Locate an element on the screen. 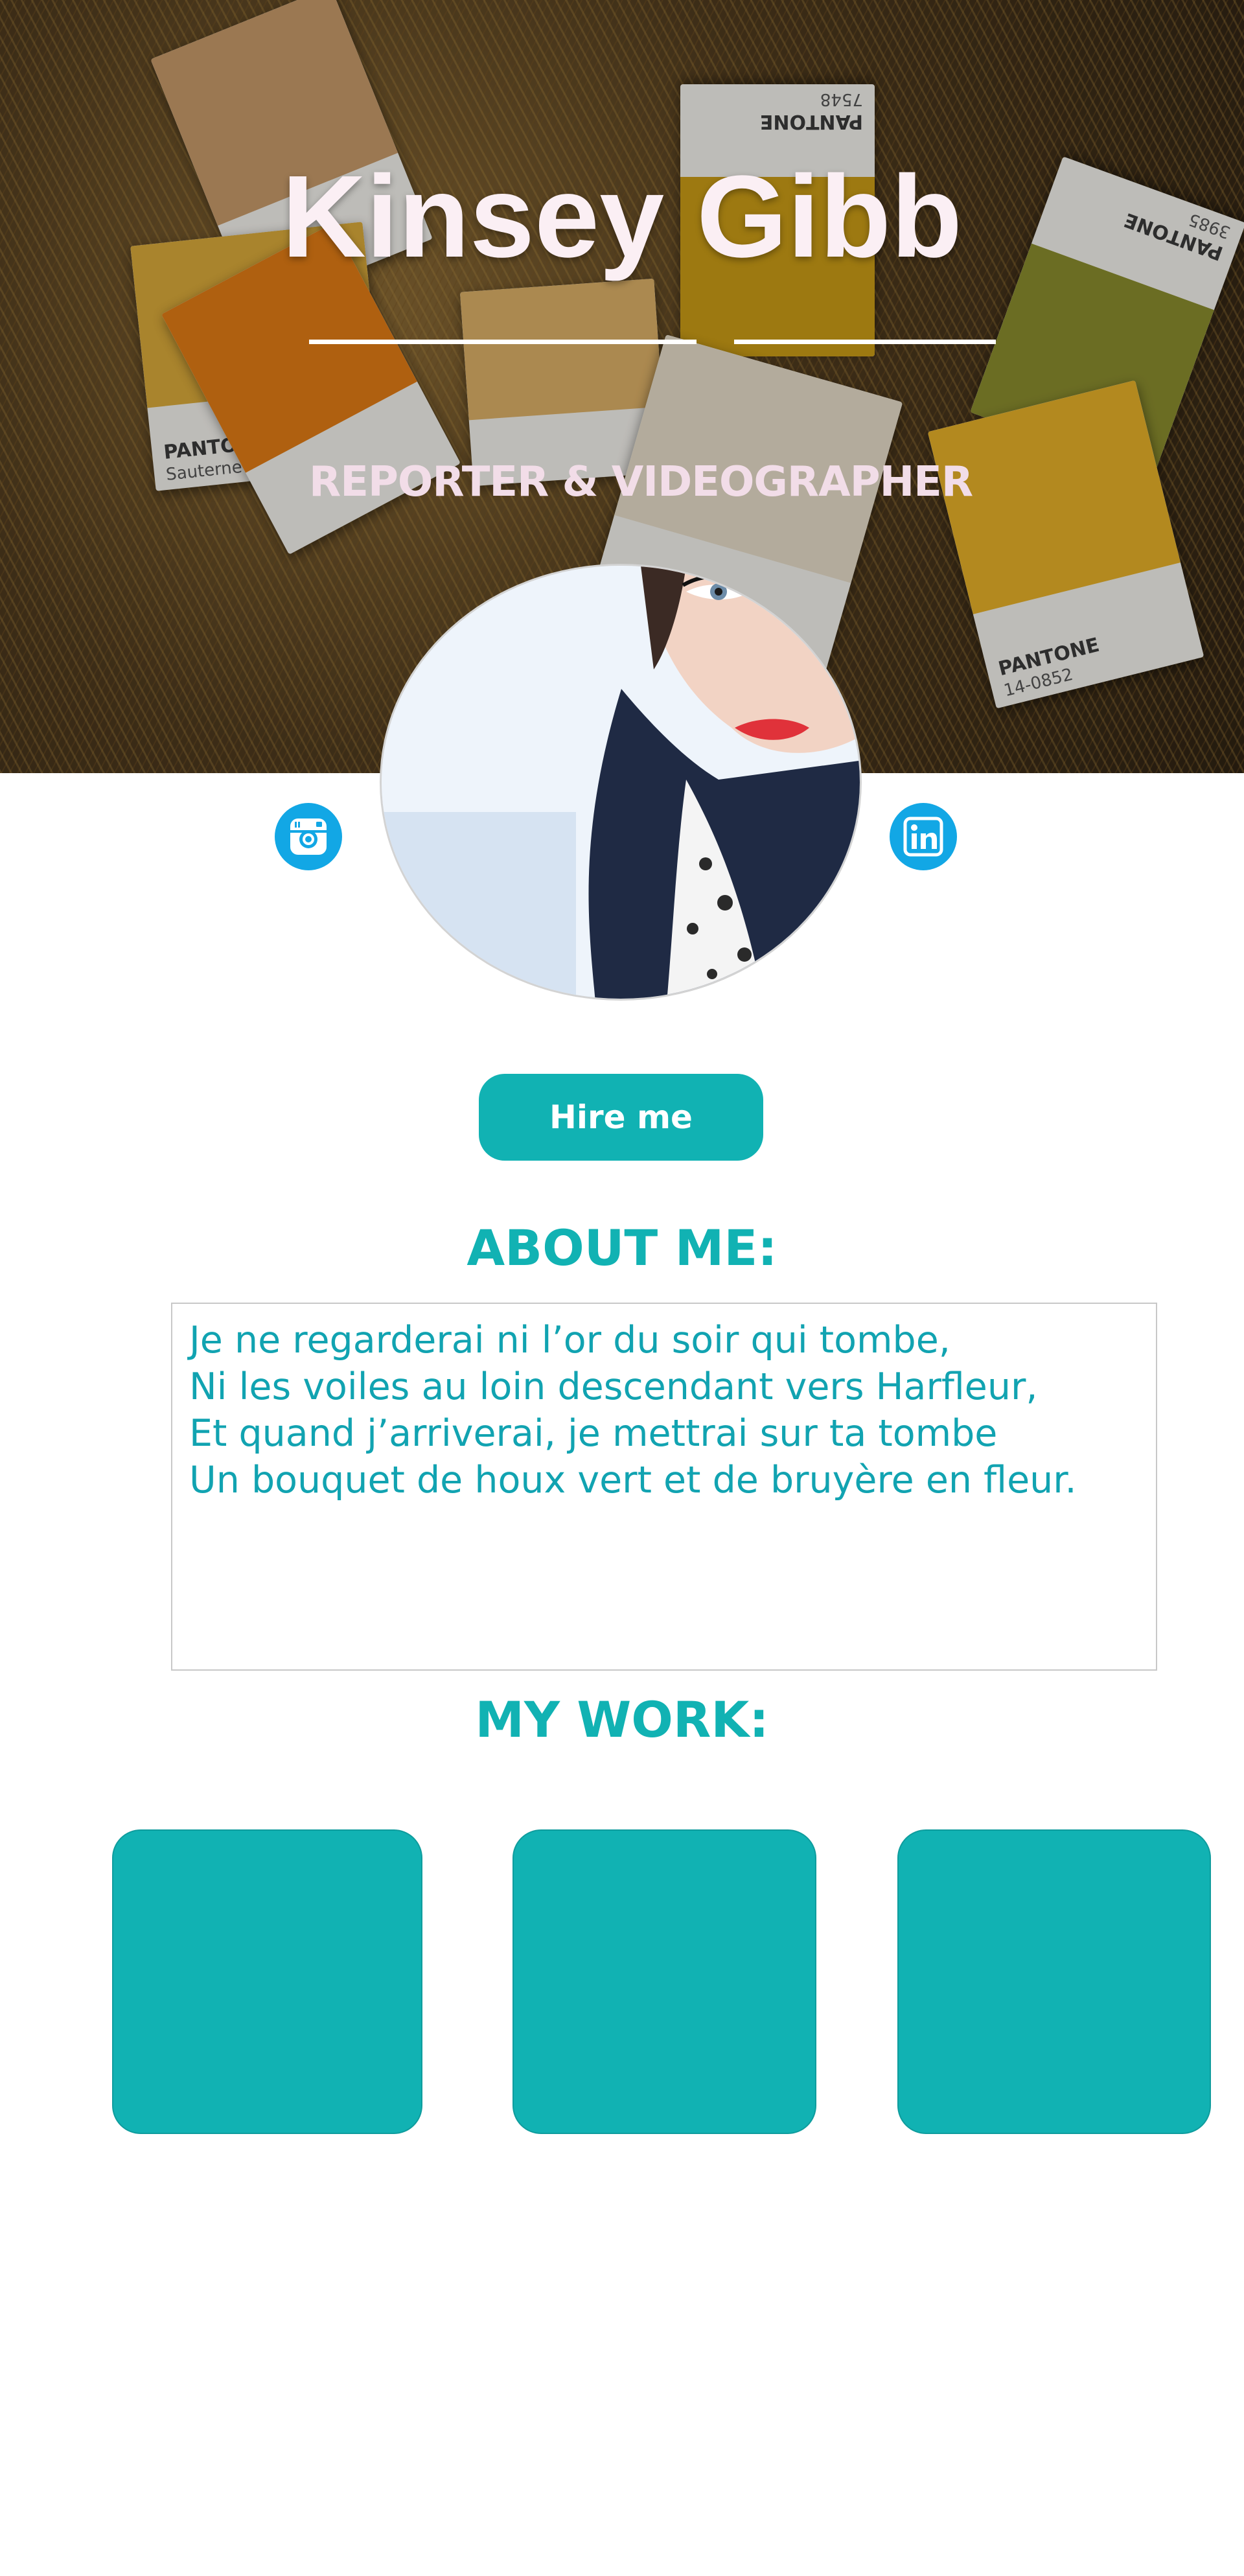 The image size is (1244, 2576). instagram-link is located at coordinates (308, 836).